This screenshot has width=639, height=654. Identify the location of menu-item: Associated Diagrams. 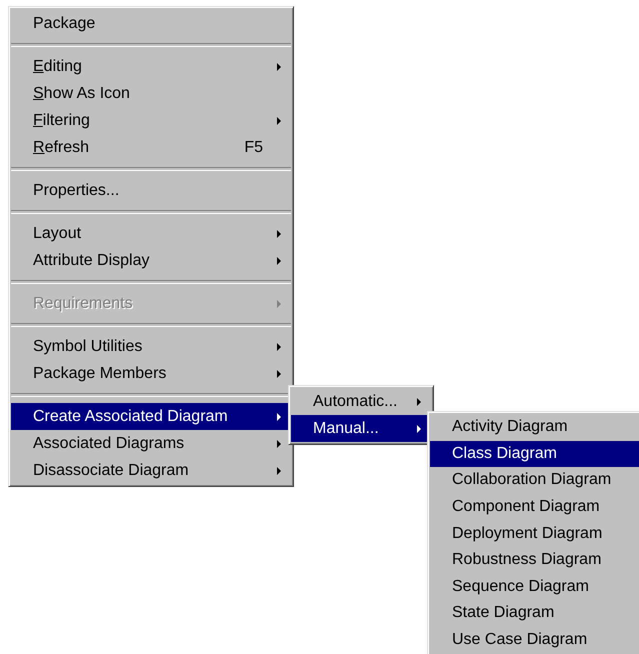
(151, 443).